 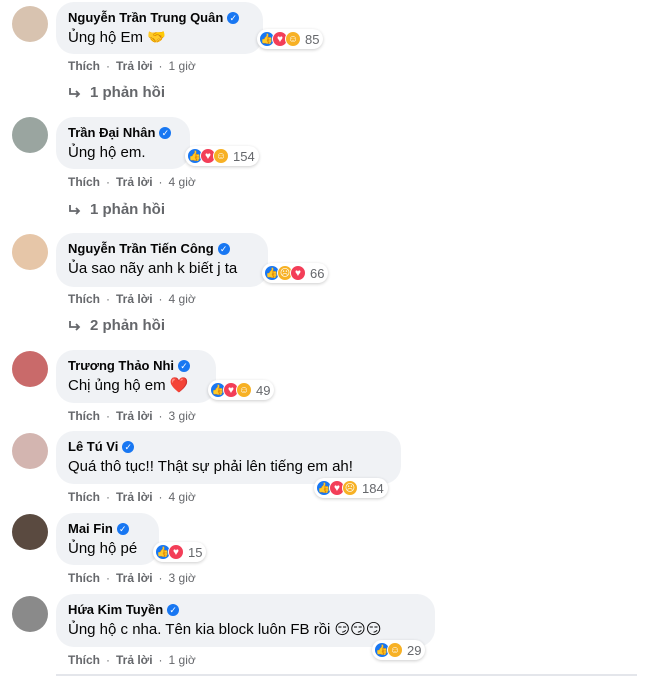 I want to click on author-name: Lê Tú Vi, so click(x=93, y=447).